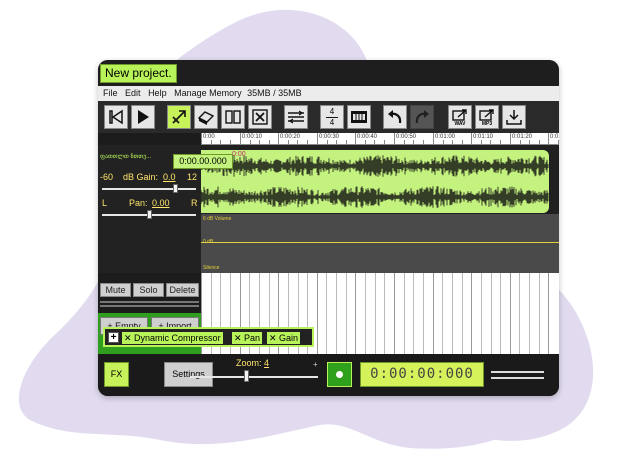  Describe the element at coordinates (249, 363) in the screenshot. I see `zoom-label-text: Zoom:` at that location.